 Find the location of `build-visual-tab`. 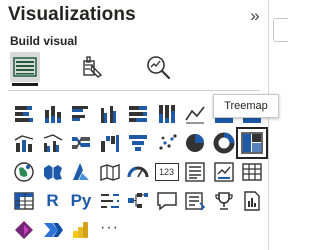

build-visual-tab is located at coordinates (25, 69).